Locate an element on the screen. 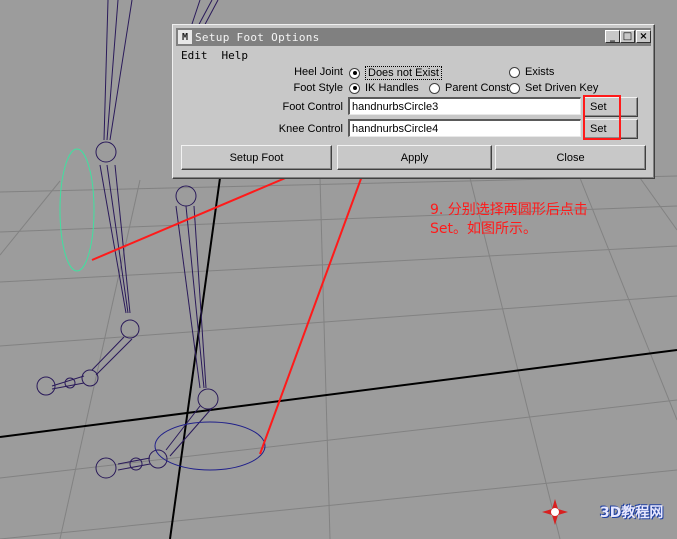 The height and width of the screenshot is (539, 677). foot-control-circle is located at coordinates (210, 446).